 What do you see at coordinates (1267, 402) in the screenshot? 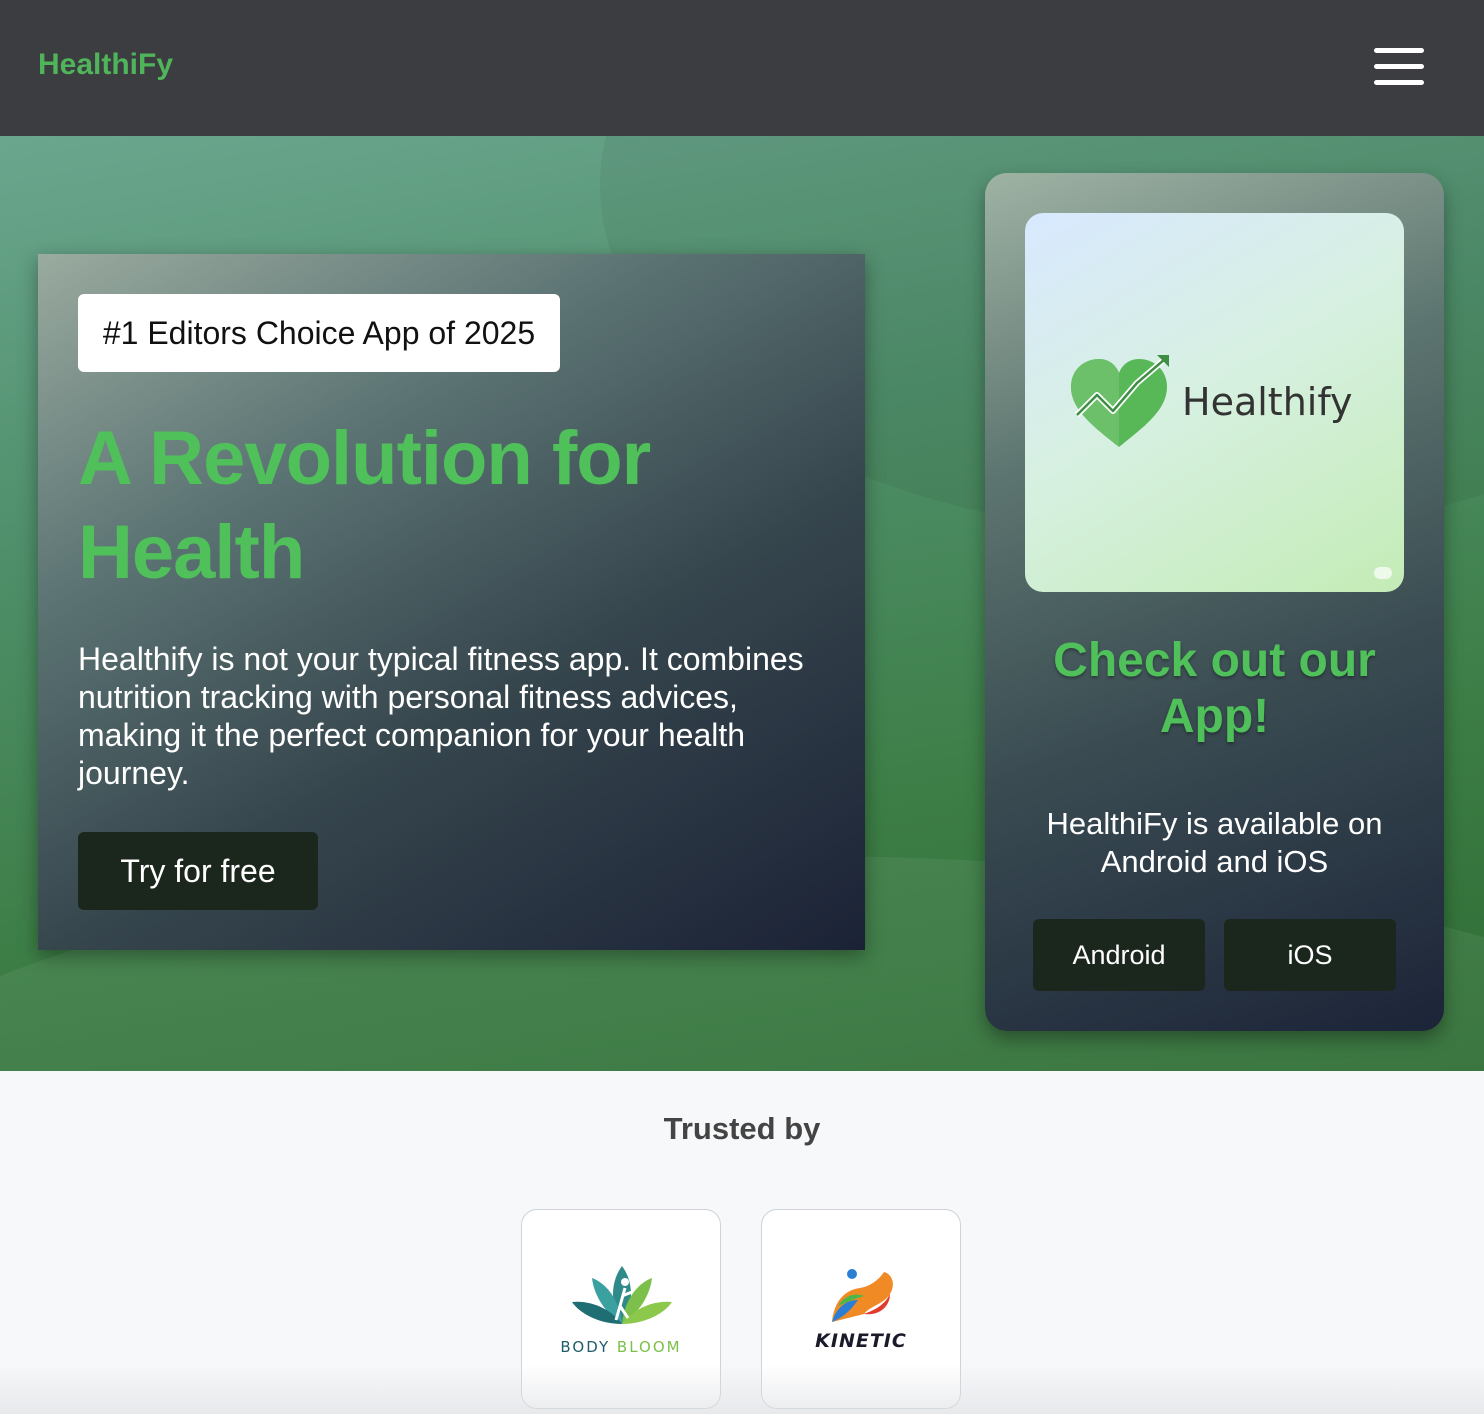
I see `app-logo-text: Healthify` at bounding box center [1267, 402].